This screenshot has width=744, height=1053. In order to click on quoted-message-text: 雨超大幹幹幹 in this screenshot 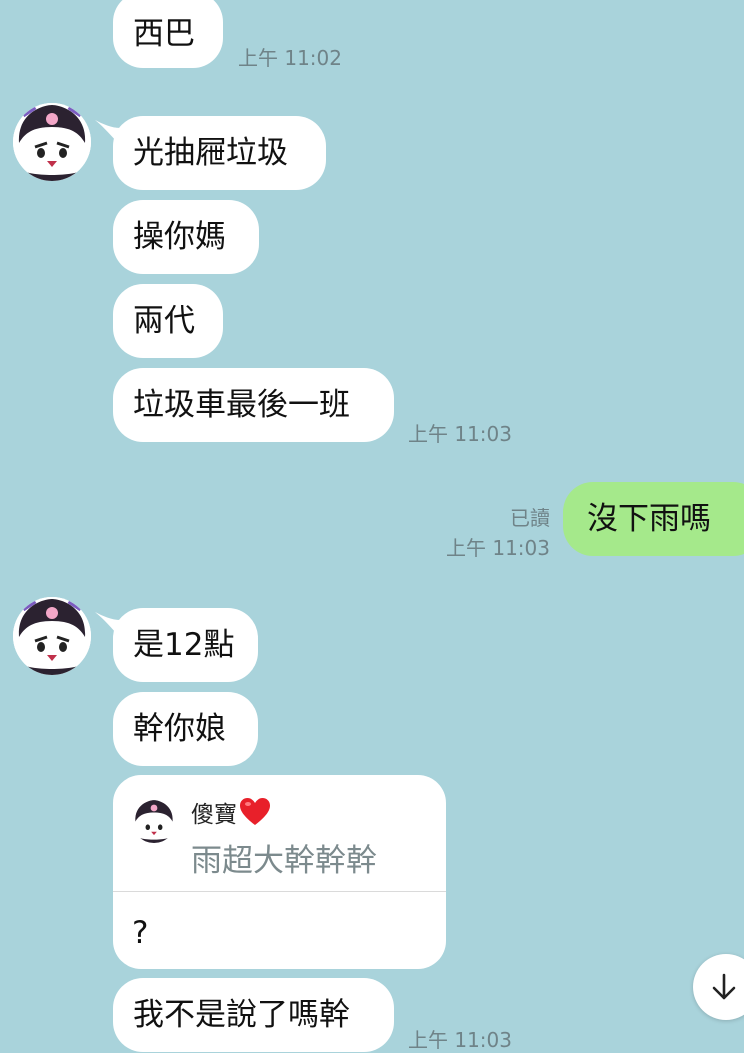, I will do `click(284, 861)`.